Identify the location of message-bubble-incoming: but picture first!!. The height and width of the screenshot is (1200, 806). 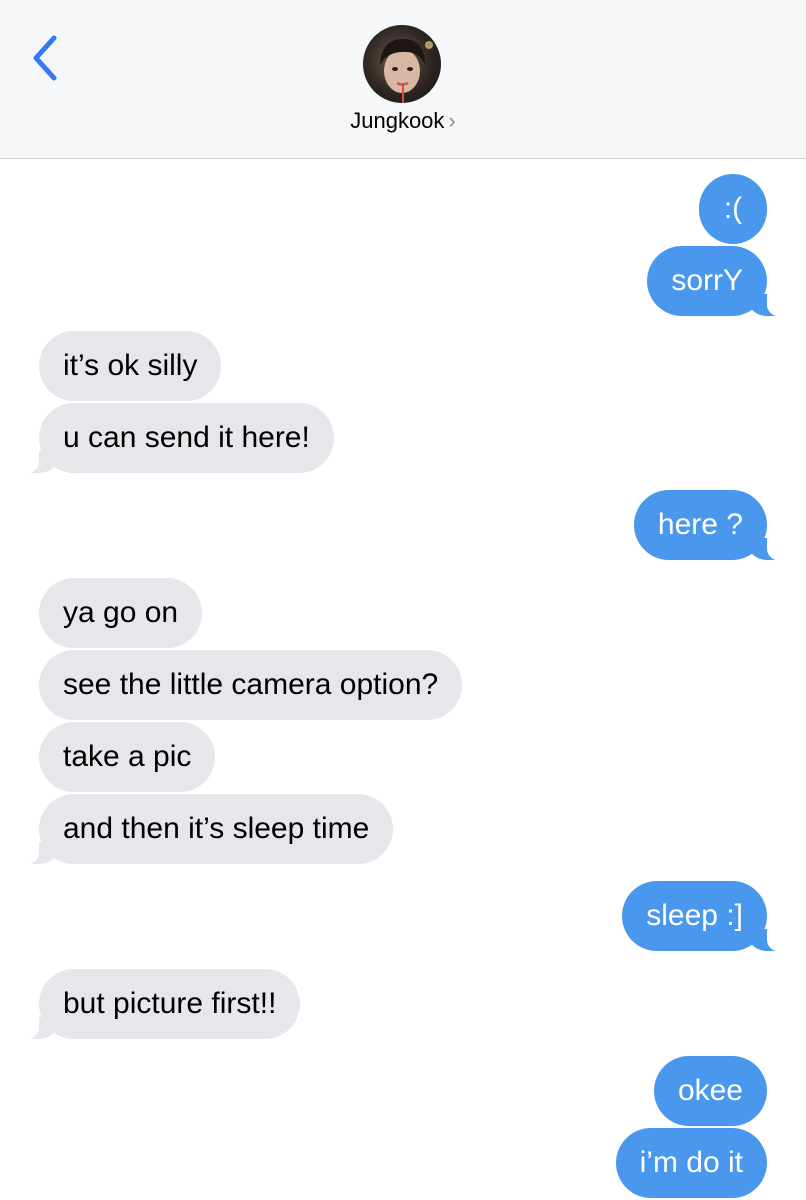
(158, 1004).